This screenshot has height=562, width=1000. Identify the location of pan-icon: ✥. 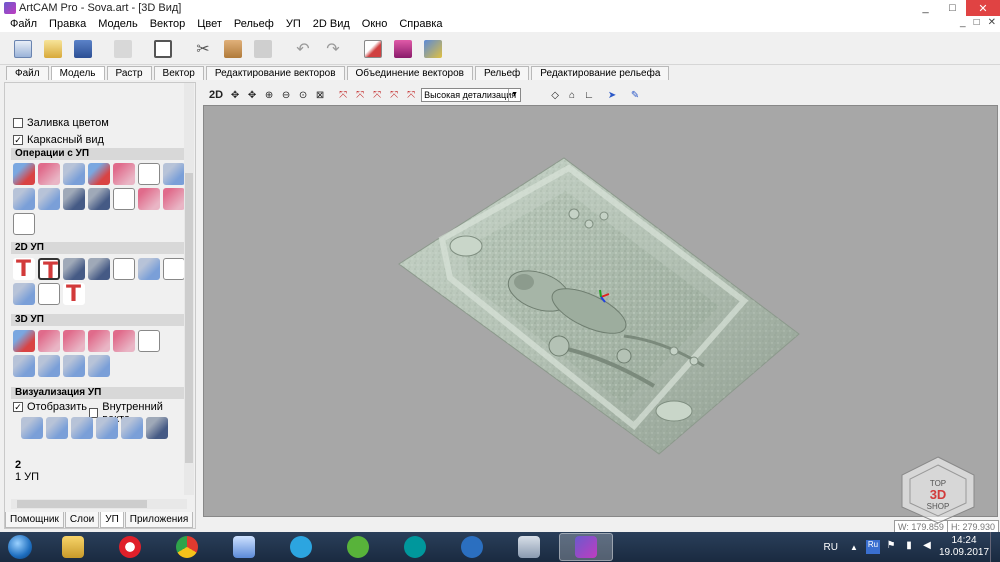
(235, 95).